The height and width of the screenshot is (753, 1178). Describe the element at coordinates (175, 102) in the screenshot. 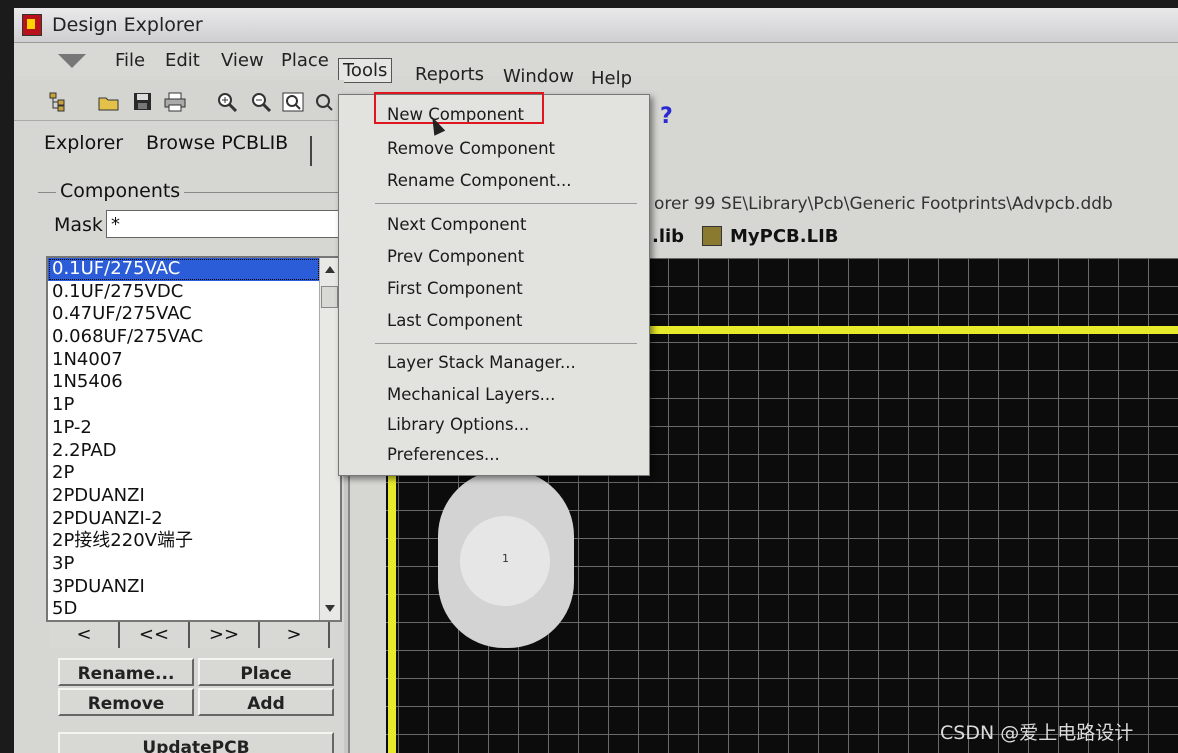

I see `print-icon` at that location.